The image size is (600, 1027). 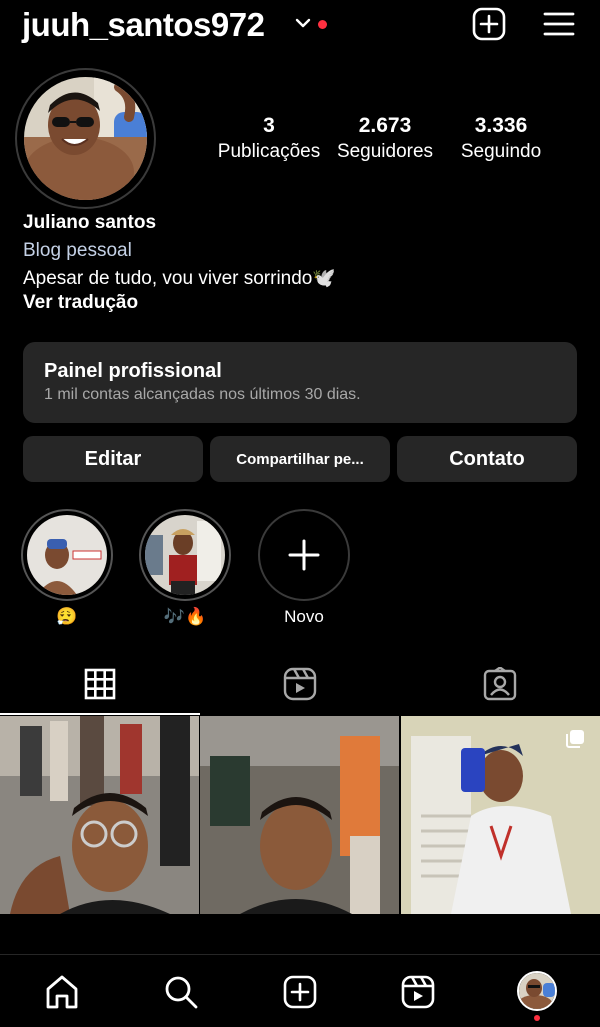 What do you see at coordinates (185, 616) in the screenshot?
I see `highlight-2-label: 🎶🔥` at bounding box center [185, 616].